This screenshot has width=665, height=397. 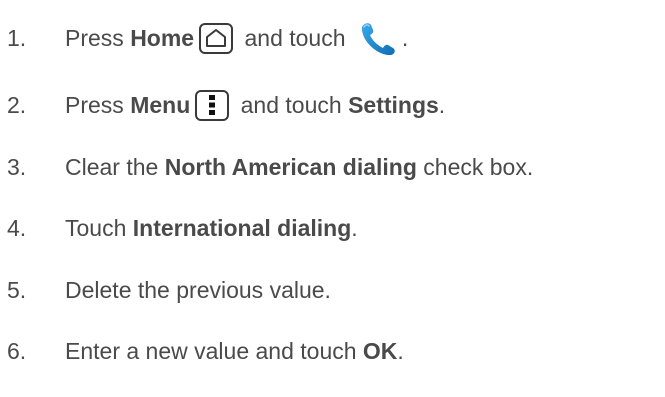 I want to click on step-text: Press Menu and touch Settings ., so click(x=255, y=105).